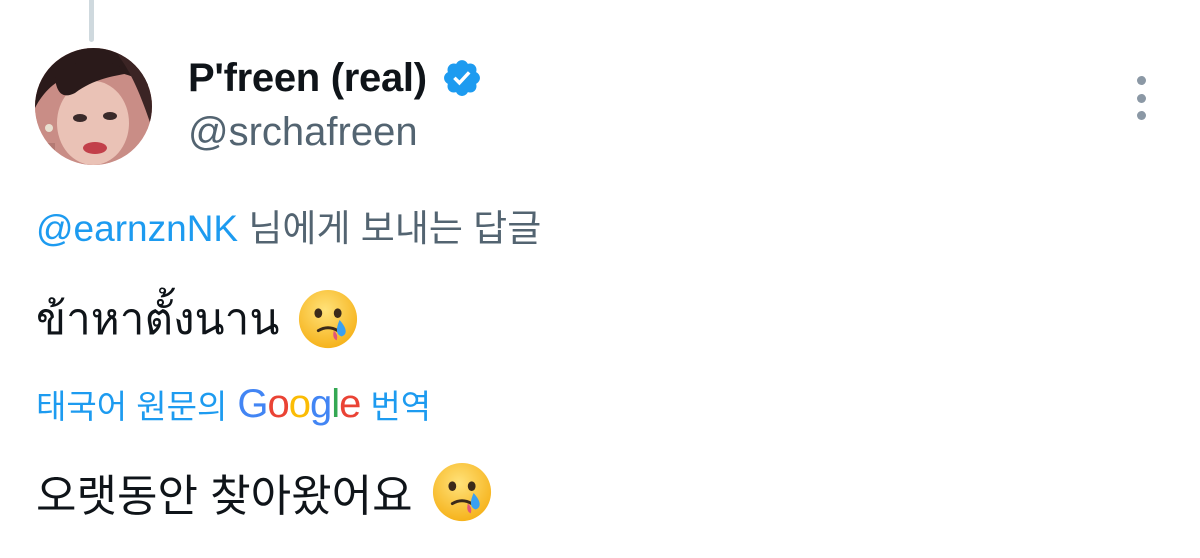 The width and height of the screenshot is (1200, 558). What do you see at coordinates (137, 228) in the screenshot?
I see `reply-mention-link: @earnznNK` at bounding box center [137, 228].